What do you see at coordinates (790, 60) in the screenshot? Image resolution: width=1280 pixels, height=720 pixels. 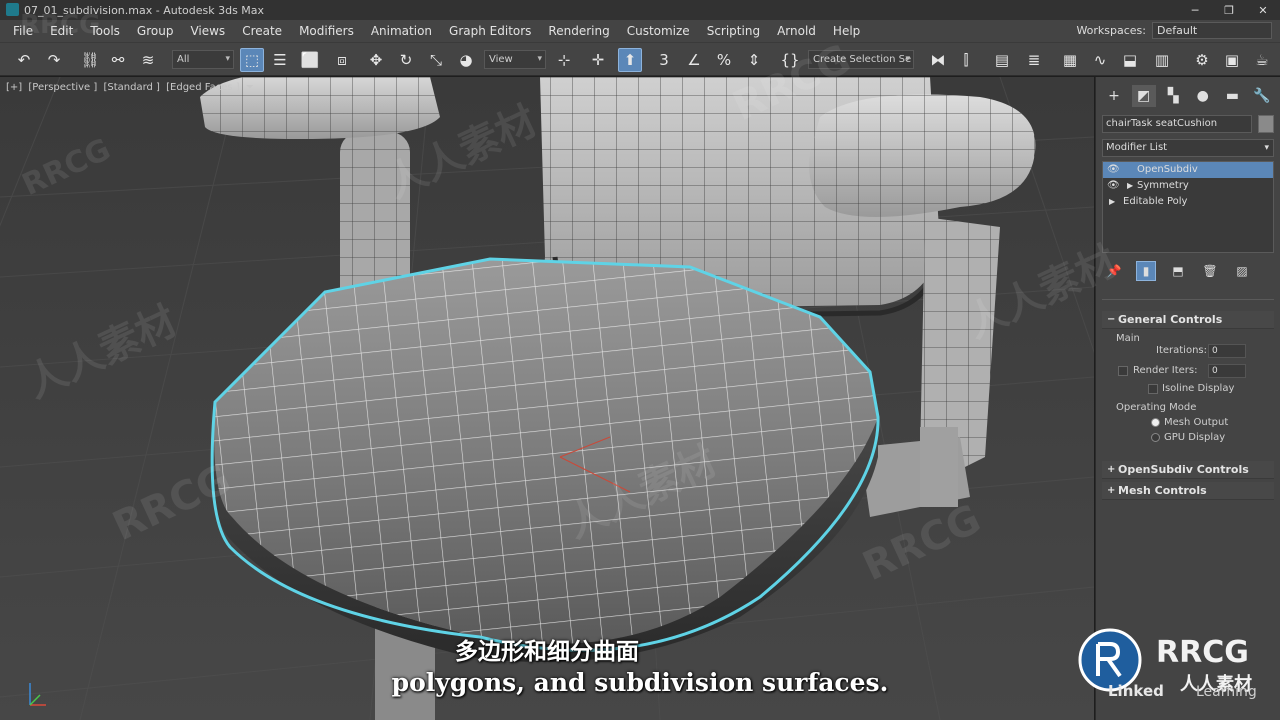 I see `edit-named-selection-icon: {}` at bounding box center [790, 60].